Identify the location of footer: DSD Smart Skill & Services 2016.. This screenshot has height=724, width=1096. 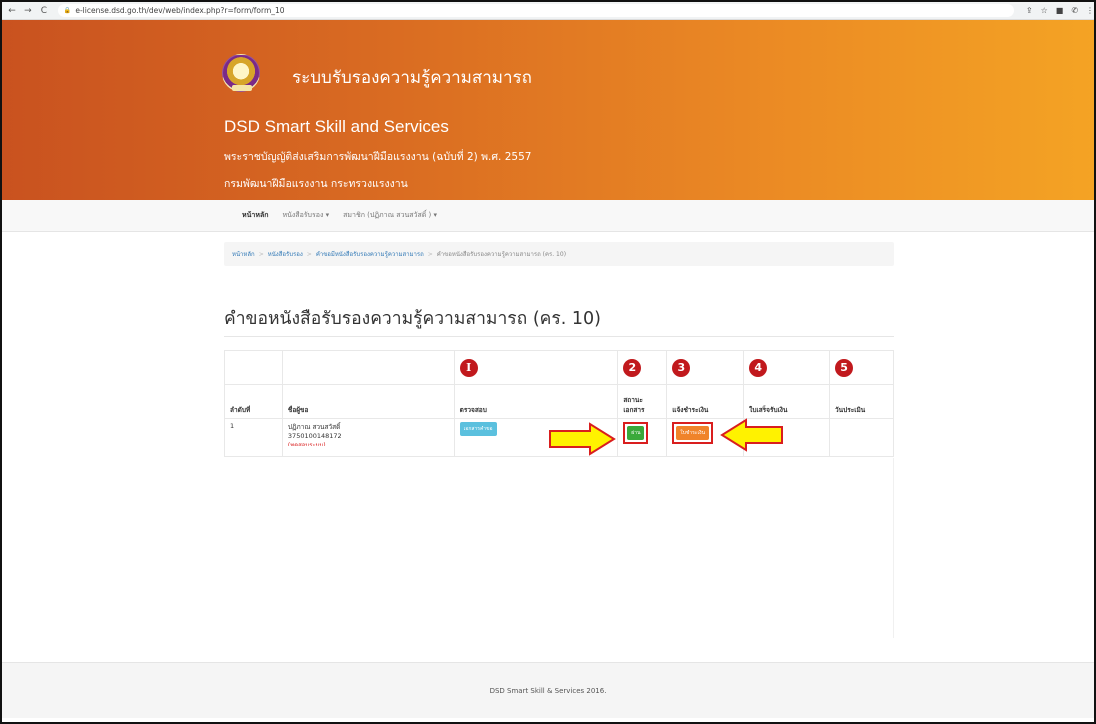
(548, 690).